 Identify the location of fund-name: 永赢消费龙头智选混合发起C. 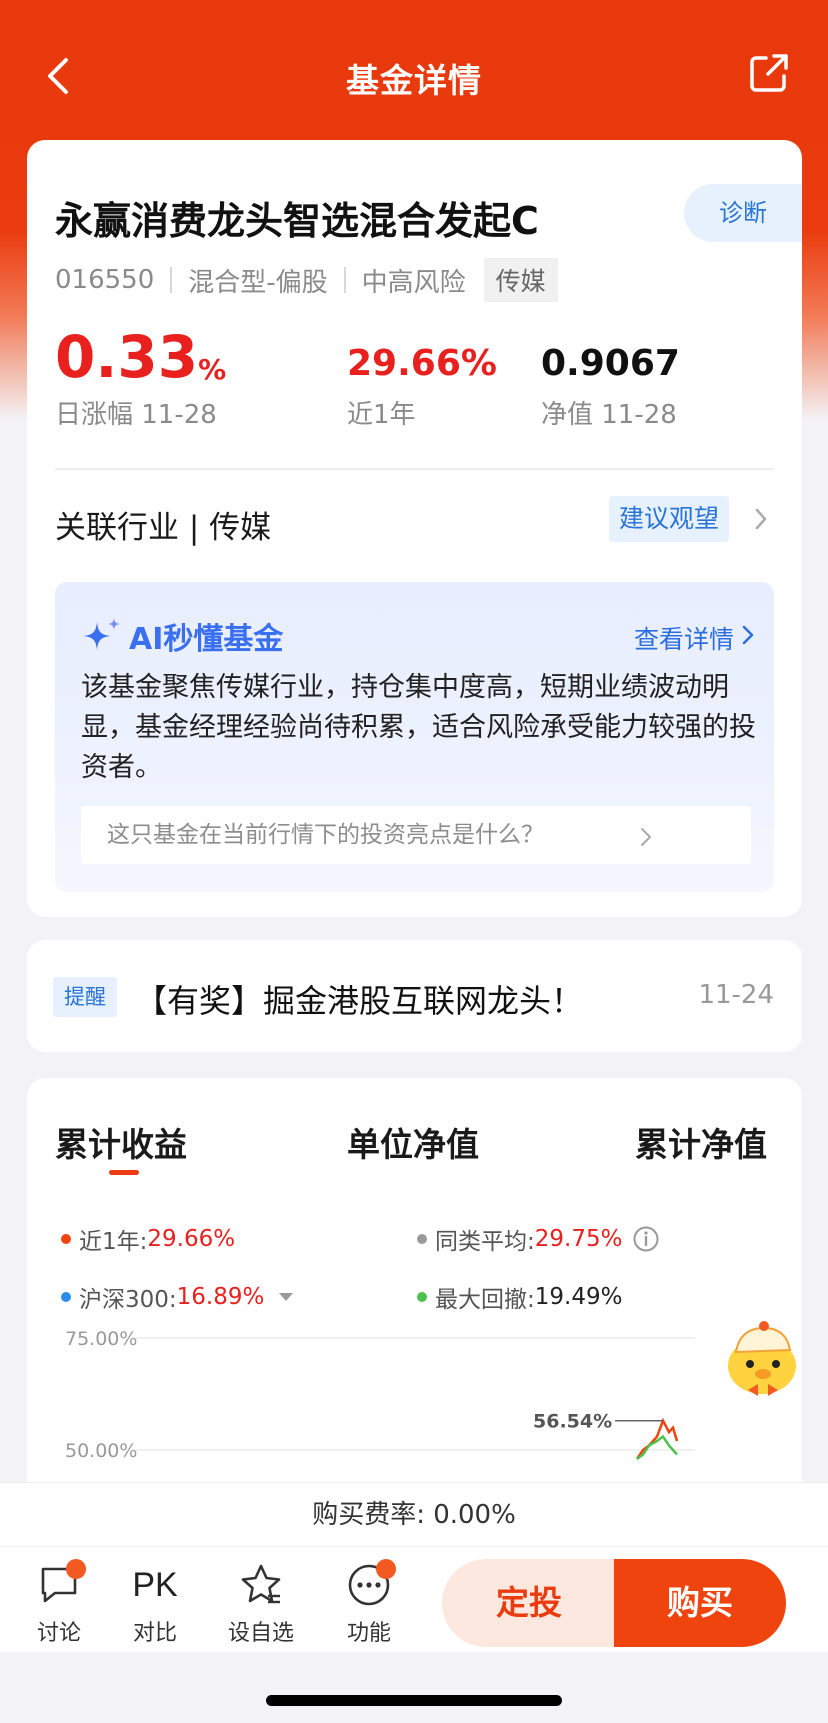
(297, 221).